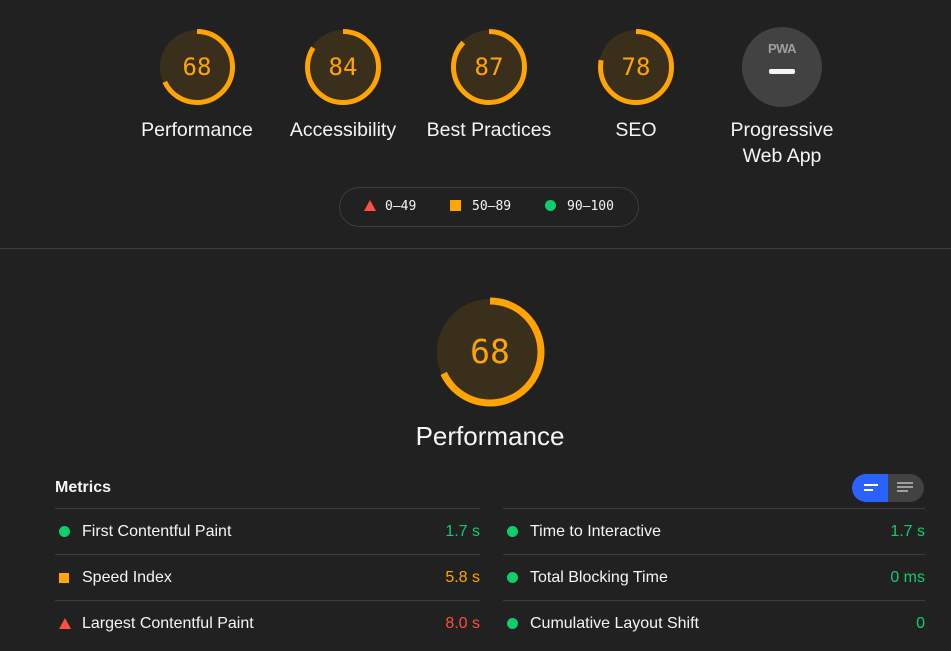 Image resolution: width=951 pixels, height=651 pixels. I want to click on metric-name: Time to Interactive, so click(596, 531).